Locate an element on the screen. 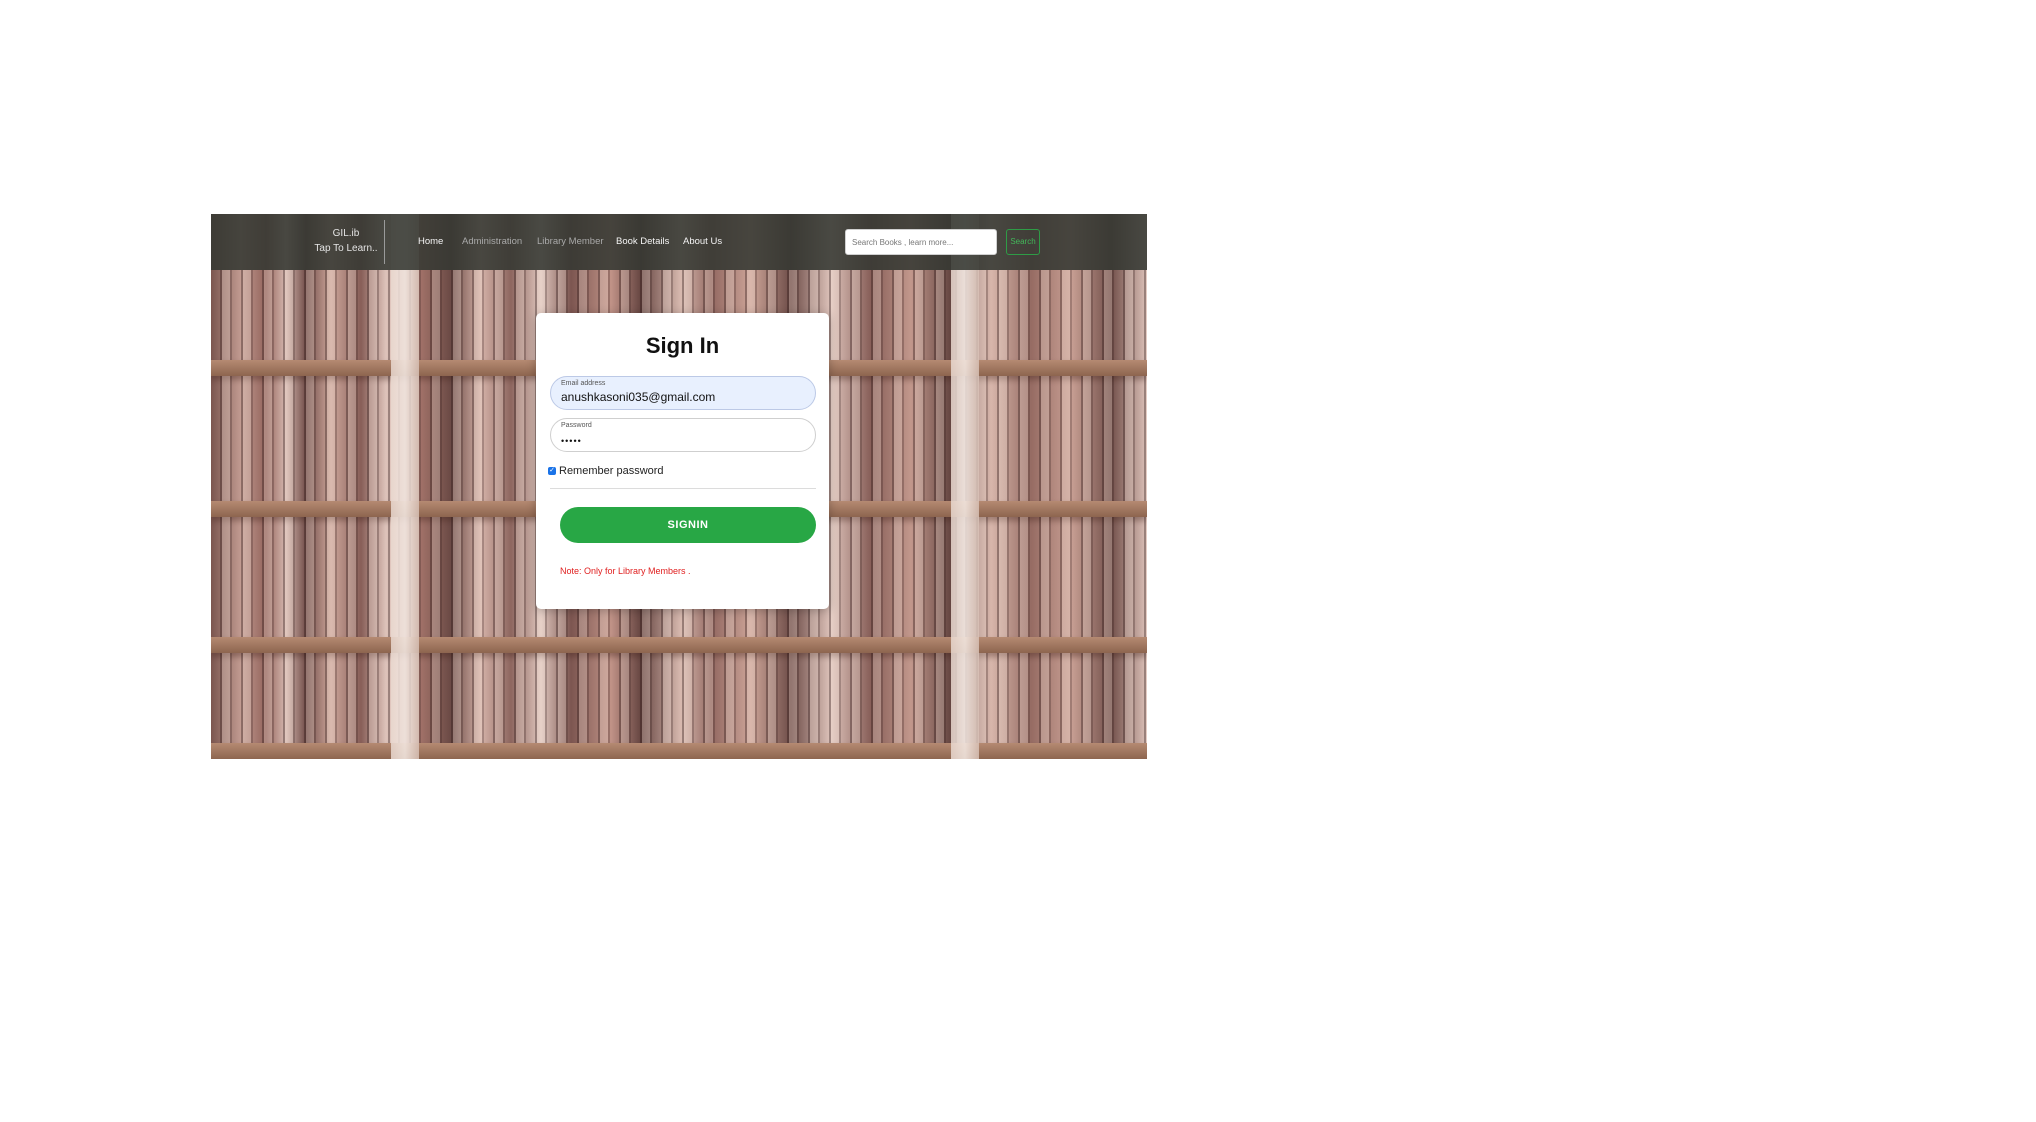 Image resolution: width=2036 pixels, height=1122 pixels. email-label: Email address is located at coordinates (583, 383).